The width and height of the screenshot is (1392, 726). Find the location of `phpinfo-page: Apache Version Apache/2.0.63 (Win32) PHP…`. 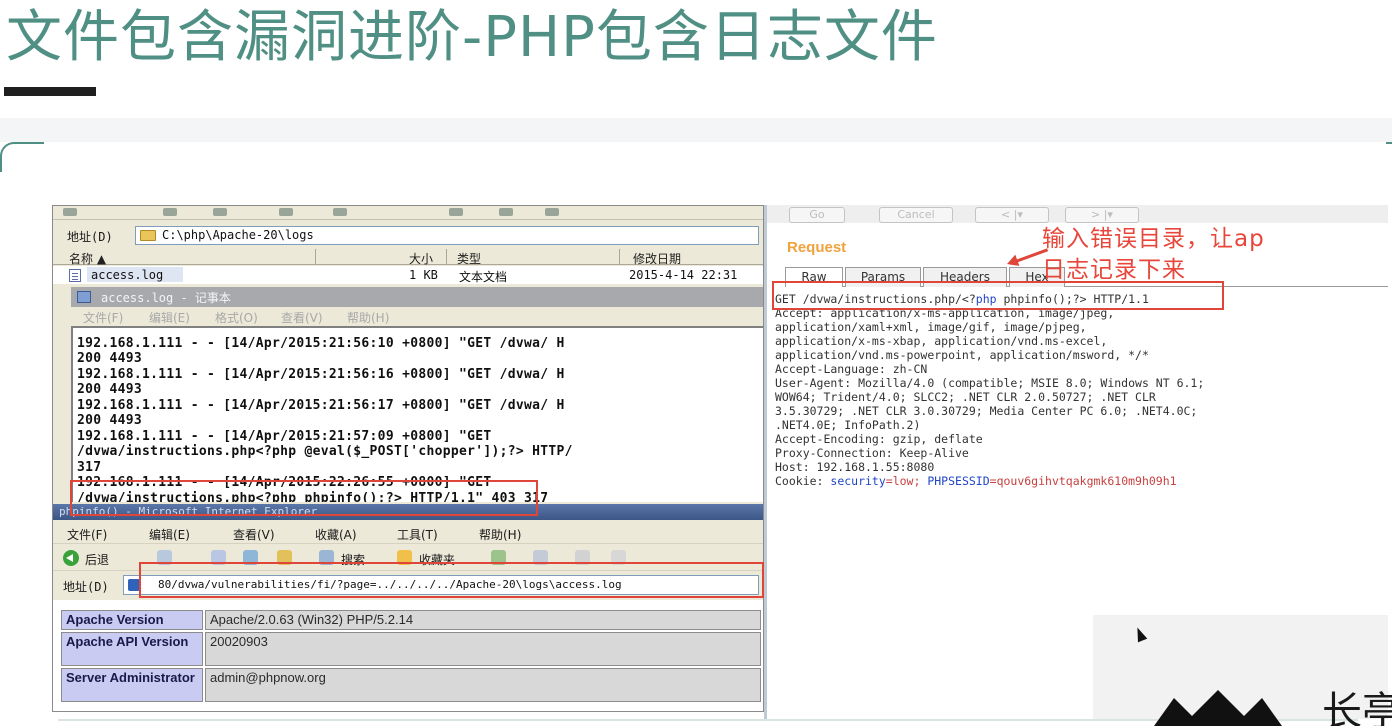

phpinfo-page: Apache Version Apache/2.0.63 (Win32) PHP… is located at coordinates (408, 655).